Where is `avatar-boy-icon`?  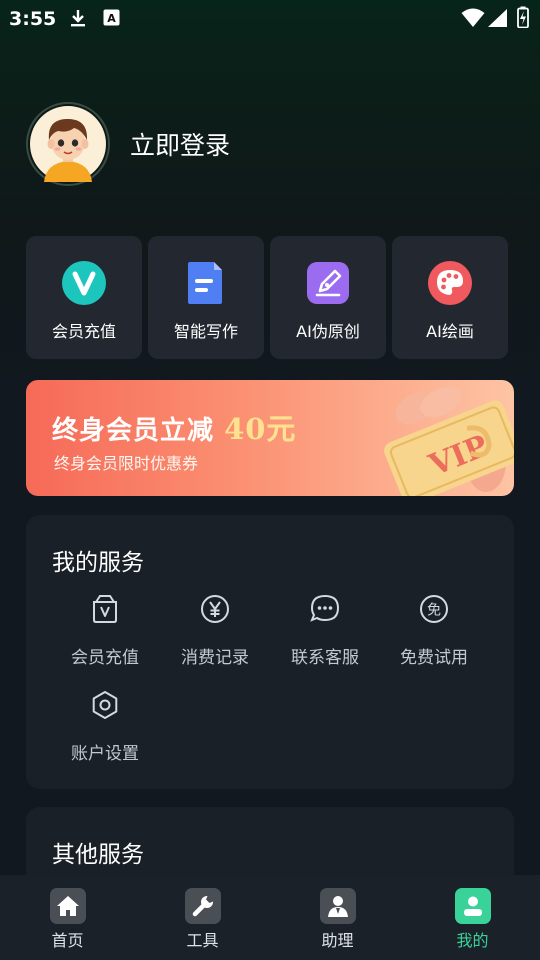 avatar-boy-icon is located at coordinates (68, 144).